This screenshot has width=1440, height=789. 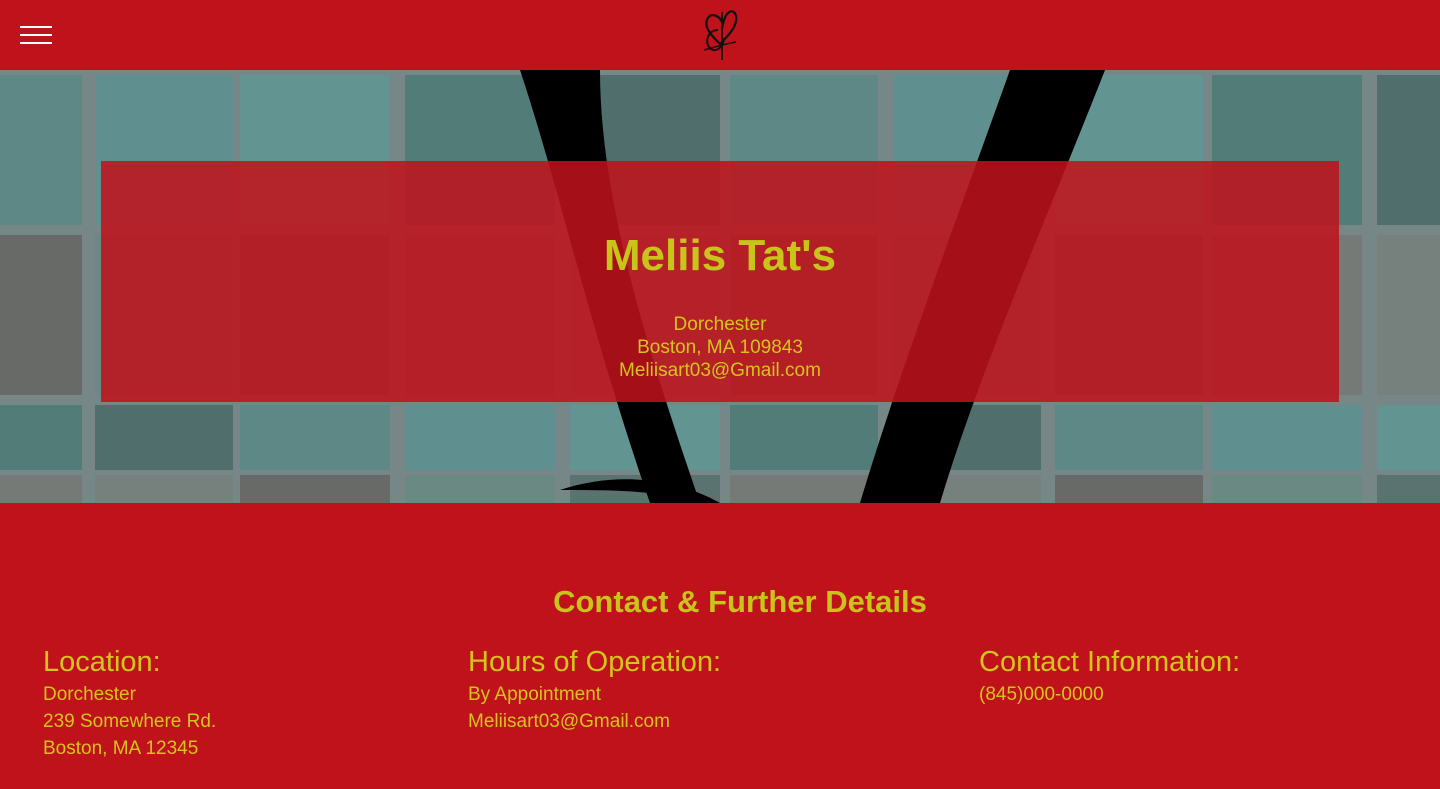 What do you see at coordinates (720, 370) in the screenshot?
I see `hero-email-link: Meliisart03@Gmail.com` at bounding box center [720, 370].